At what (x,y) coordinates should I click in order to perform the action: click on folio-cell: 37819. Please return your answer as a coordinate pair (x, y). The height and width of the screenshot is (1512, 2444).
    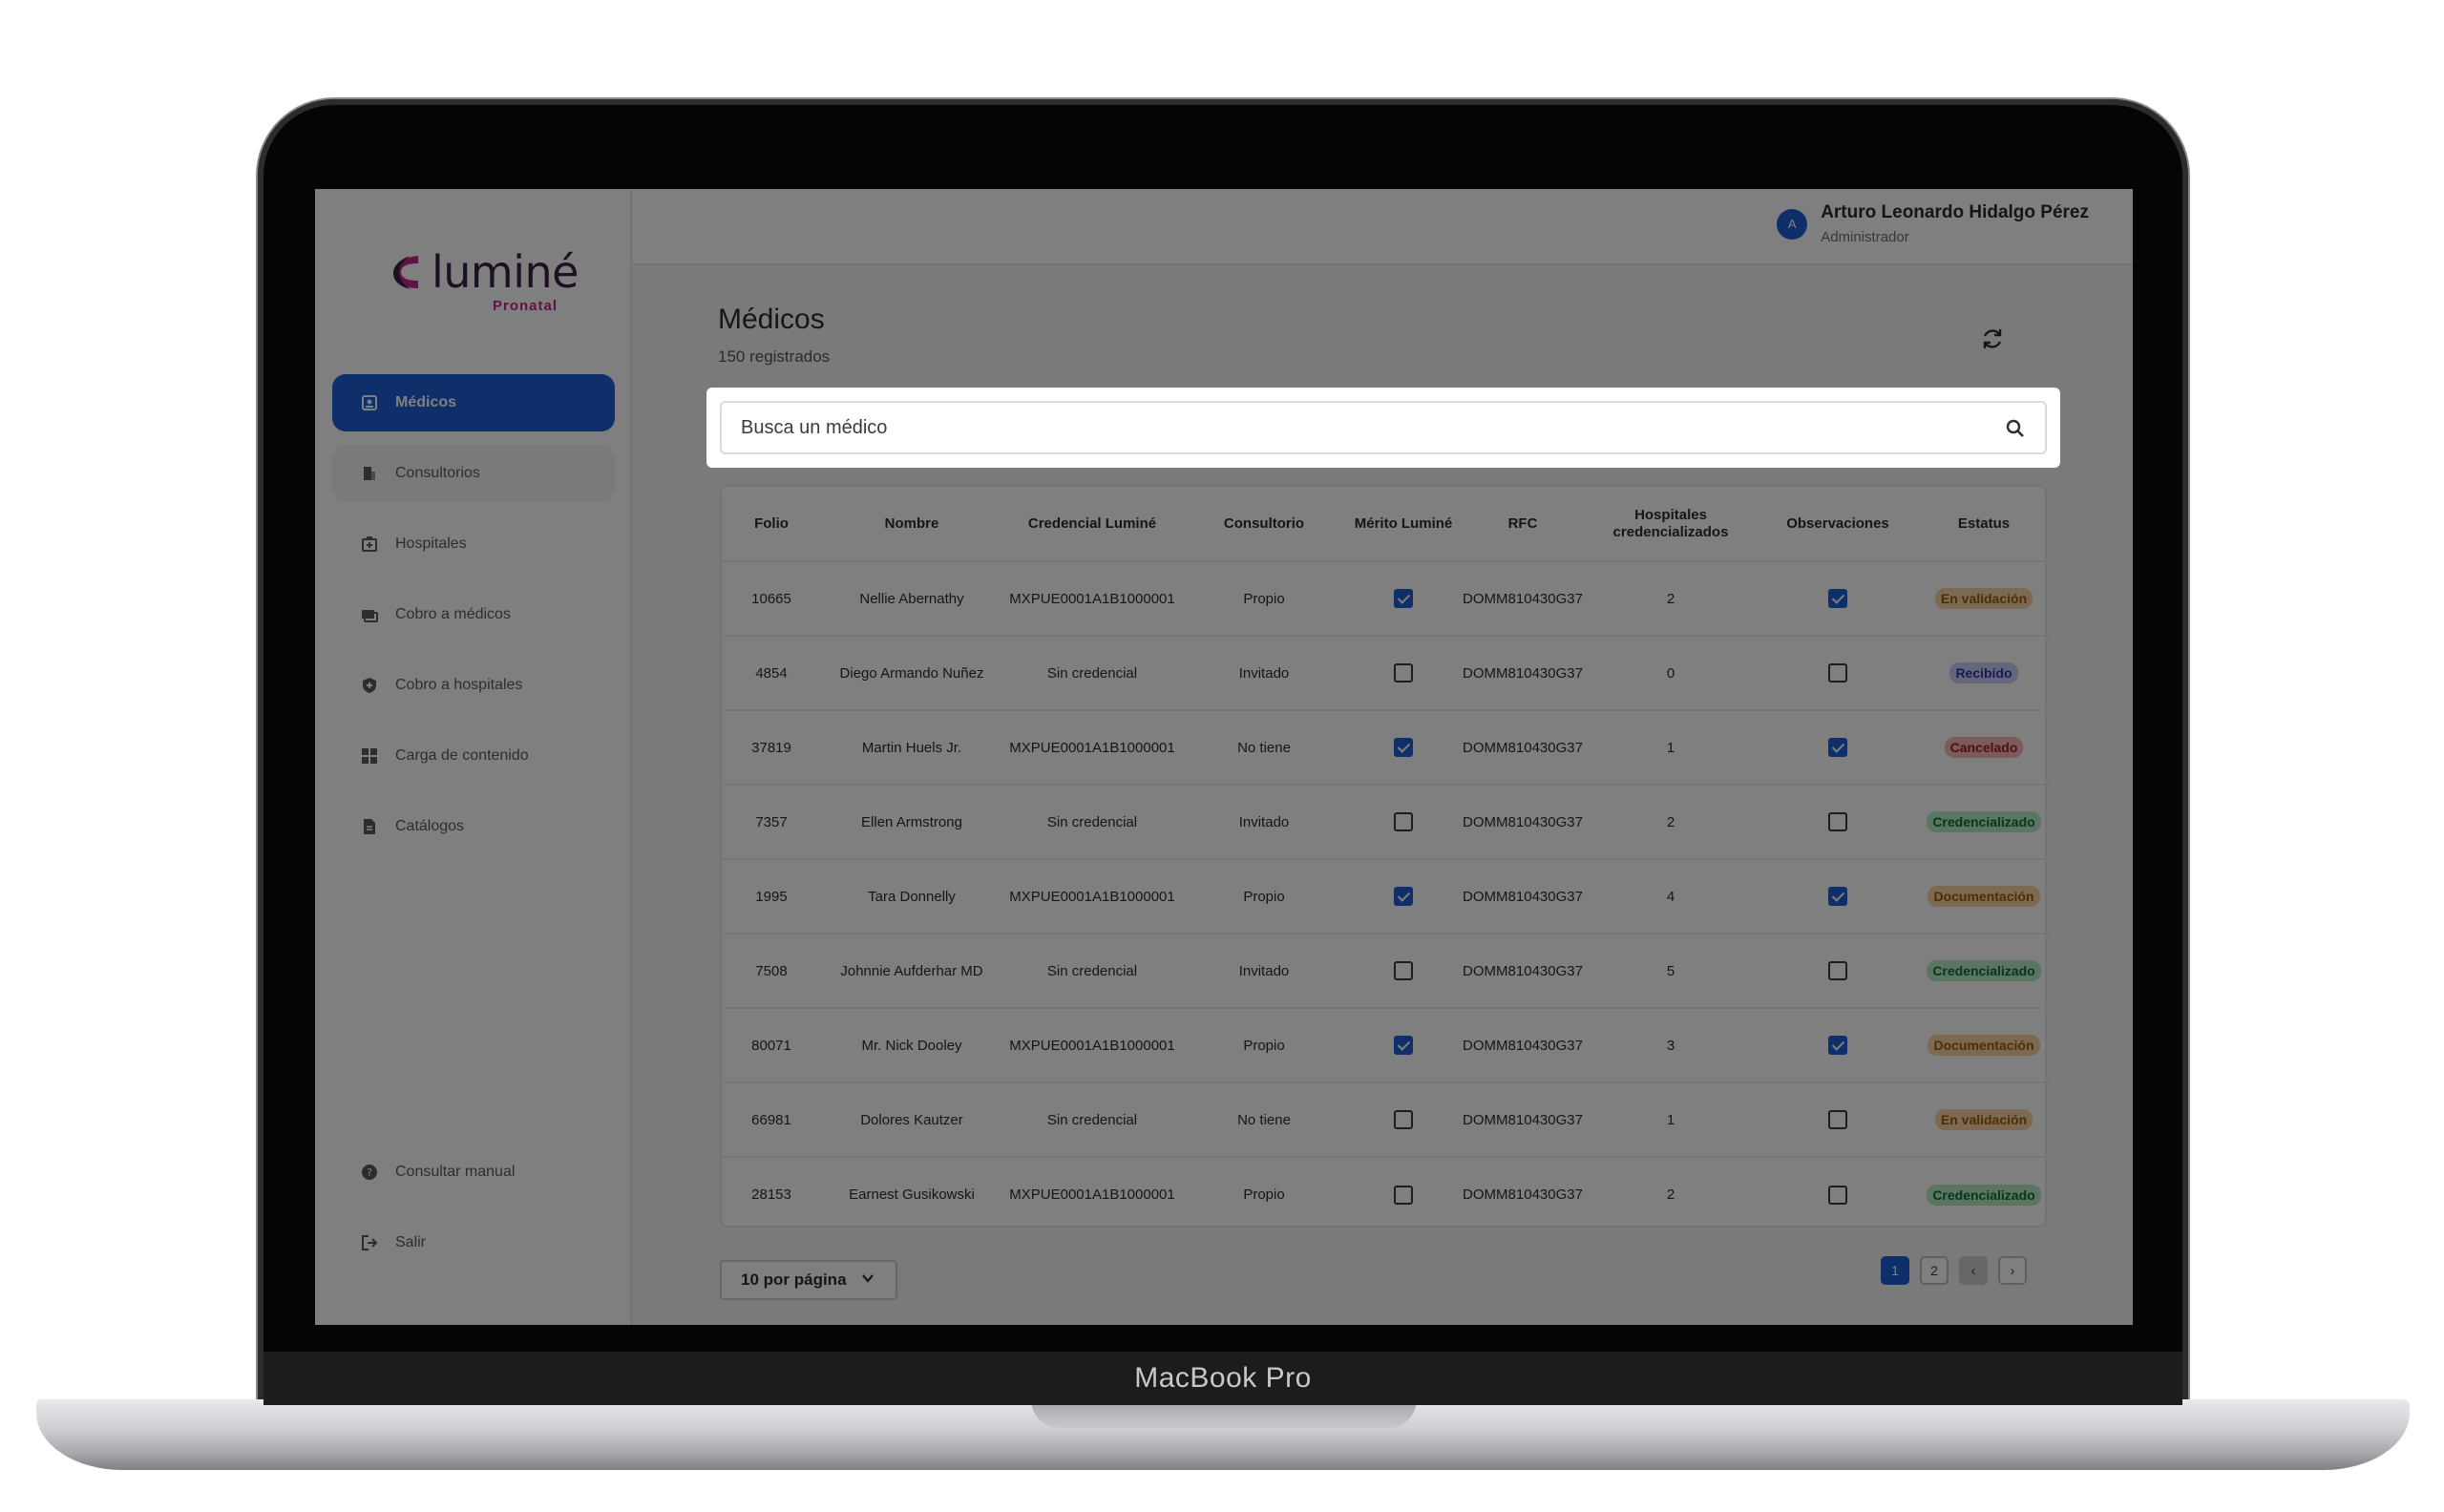
    Looking at the image, I should click on (772, 748).